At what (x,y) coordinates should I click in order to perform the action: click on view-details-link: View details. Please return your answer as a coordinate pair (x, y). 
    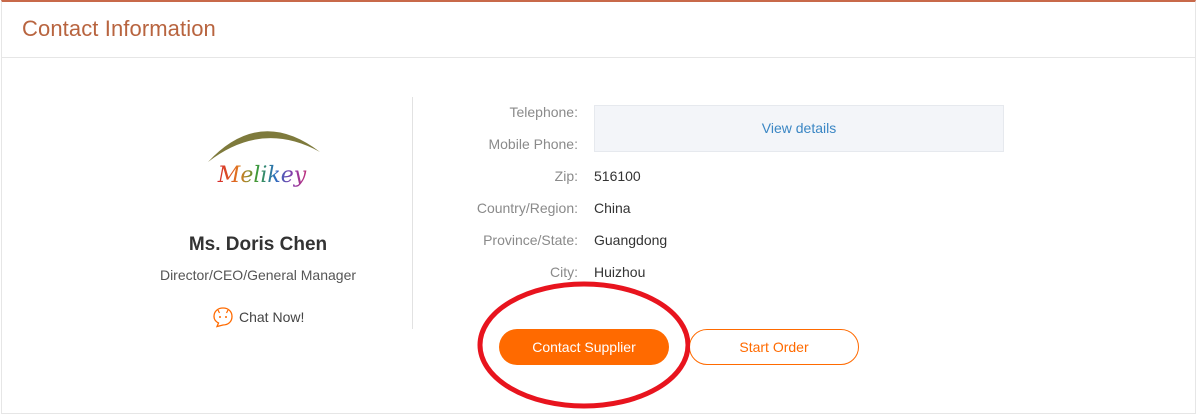
    Looking at the image, I should click on (799, 128).